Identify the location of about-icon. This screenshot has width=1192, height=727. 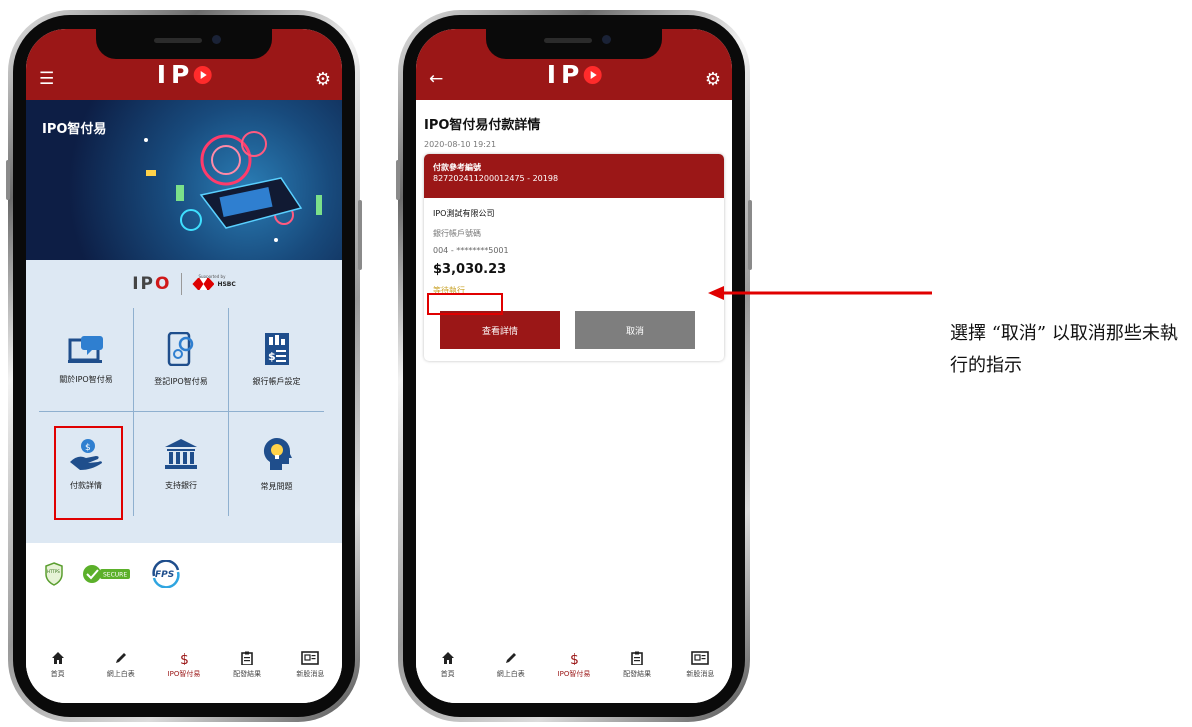
(85, 349).